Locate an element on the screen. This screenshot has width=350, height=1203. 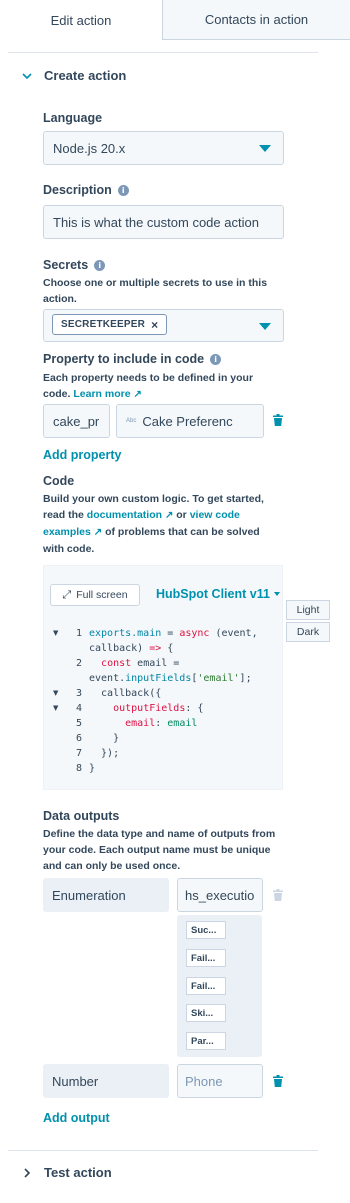
secrets-label: Secrets i is located at coordinates (74, 265).